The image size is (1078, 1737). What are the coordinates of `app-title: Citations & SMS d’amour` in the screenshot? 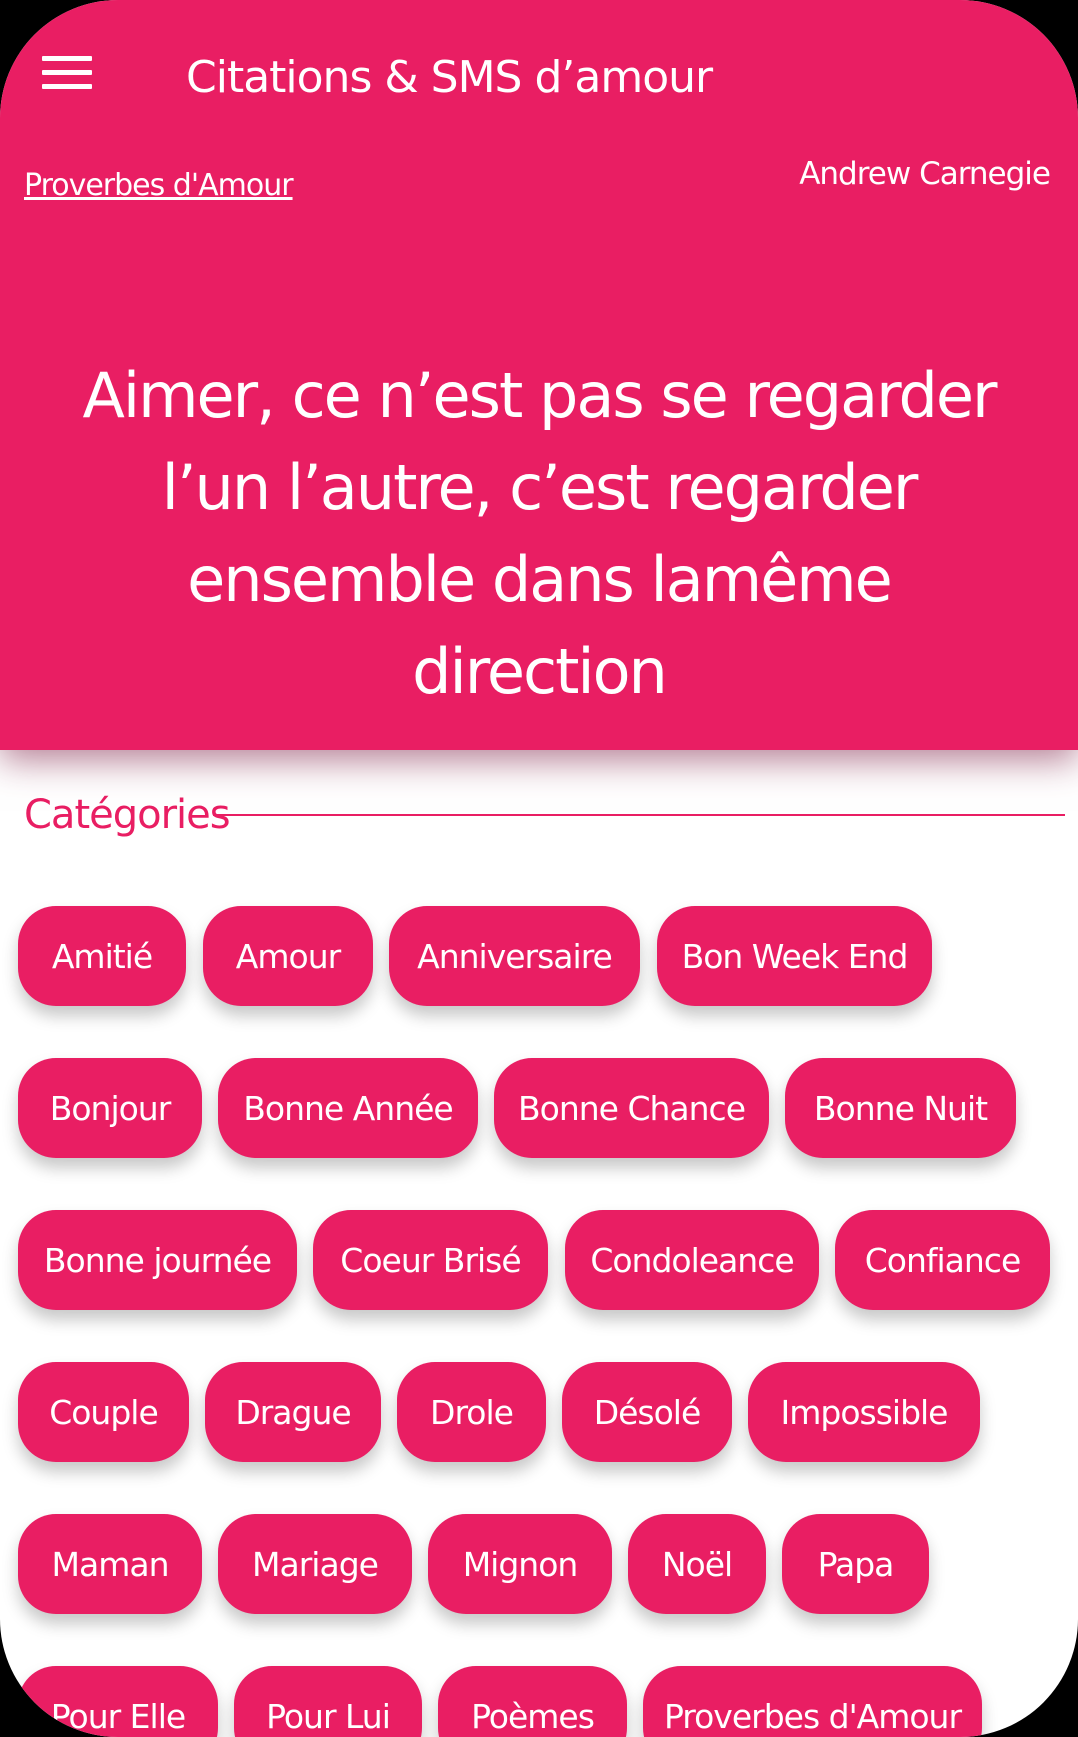 It's located at (449, 77).